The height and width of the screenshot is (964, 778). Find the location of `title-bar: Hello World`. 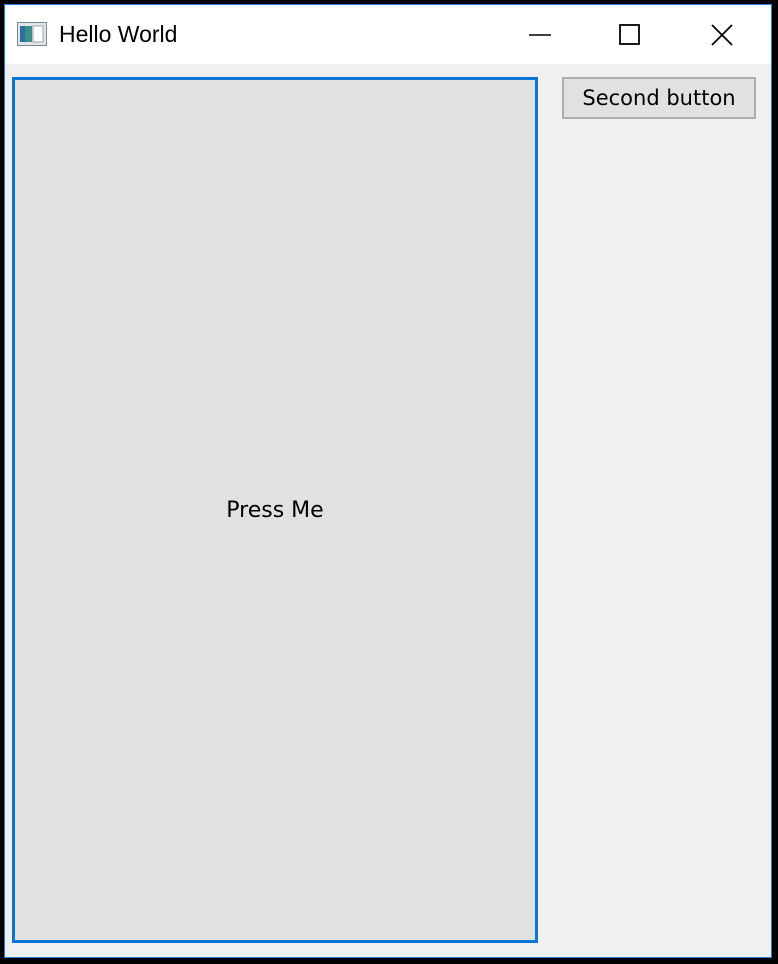

title-bar: Hello World is located at coordinates (388, 34).